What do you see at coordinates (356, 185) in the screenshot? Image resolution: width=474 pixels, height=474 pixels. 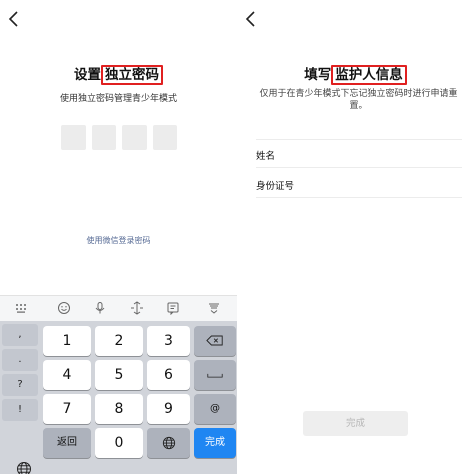 I see `id-number-field: 身份证号` at bounding box center [356, 185].